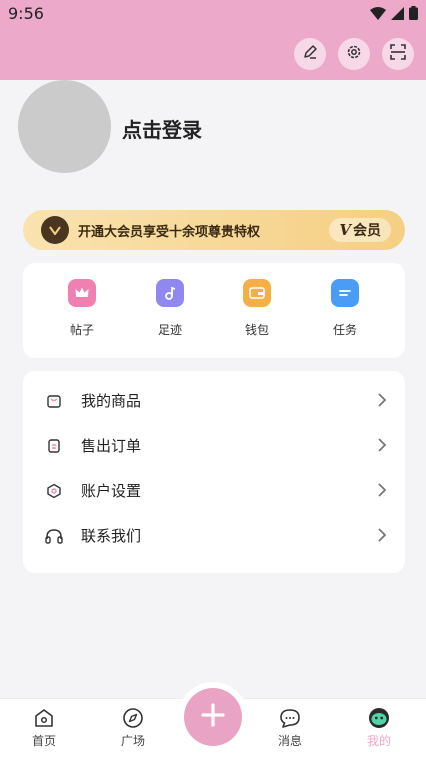 The image size is (426, 757). Describe the element at coordinates (397, 14) in the screenshot. I see `signal-icon` at that location.